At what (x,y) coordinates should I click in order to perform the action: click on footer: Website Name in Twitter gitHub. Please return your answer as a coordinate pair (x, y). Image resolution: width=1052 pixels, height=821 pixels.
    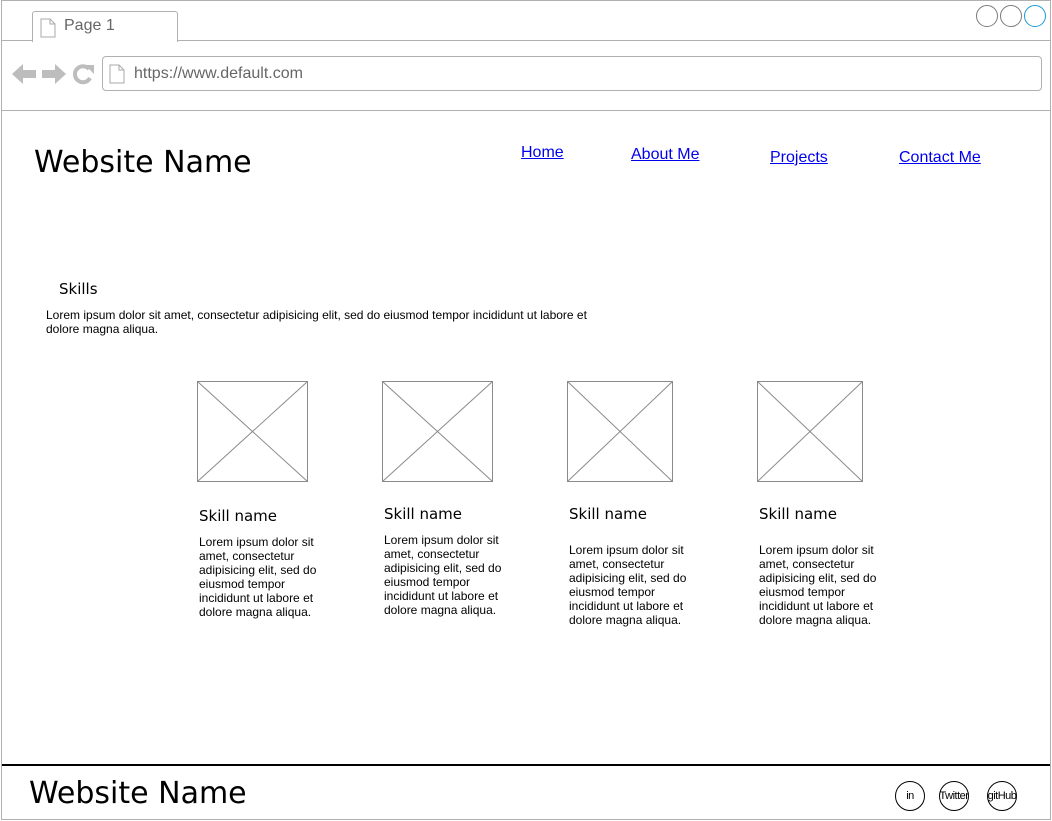
    Looking at the image, I should click on (526, 791).